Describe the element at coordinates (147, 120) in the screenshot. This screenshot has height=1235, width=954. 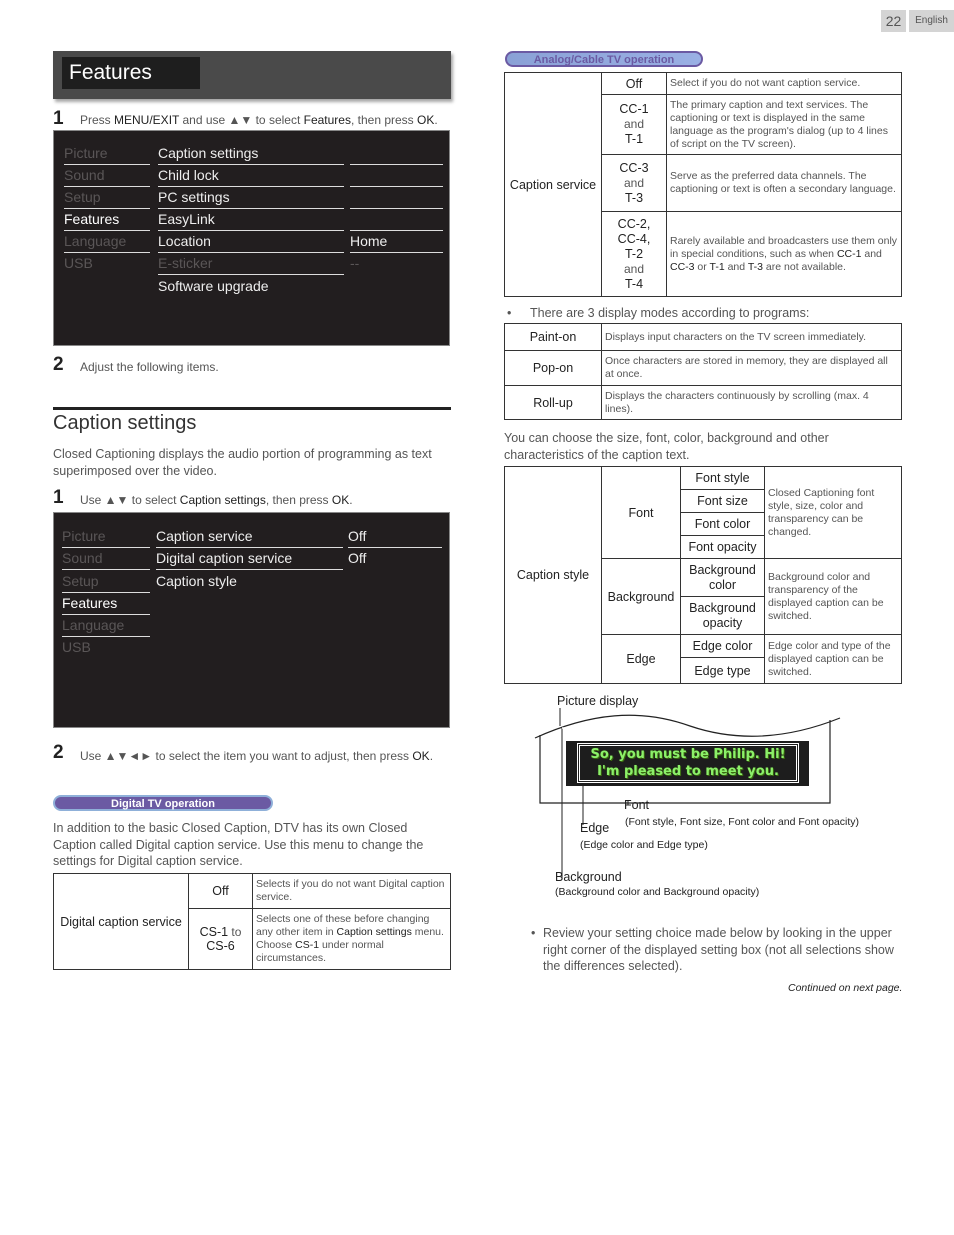
I see `key-menu-exit: MENU/EXIT` at that location.